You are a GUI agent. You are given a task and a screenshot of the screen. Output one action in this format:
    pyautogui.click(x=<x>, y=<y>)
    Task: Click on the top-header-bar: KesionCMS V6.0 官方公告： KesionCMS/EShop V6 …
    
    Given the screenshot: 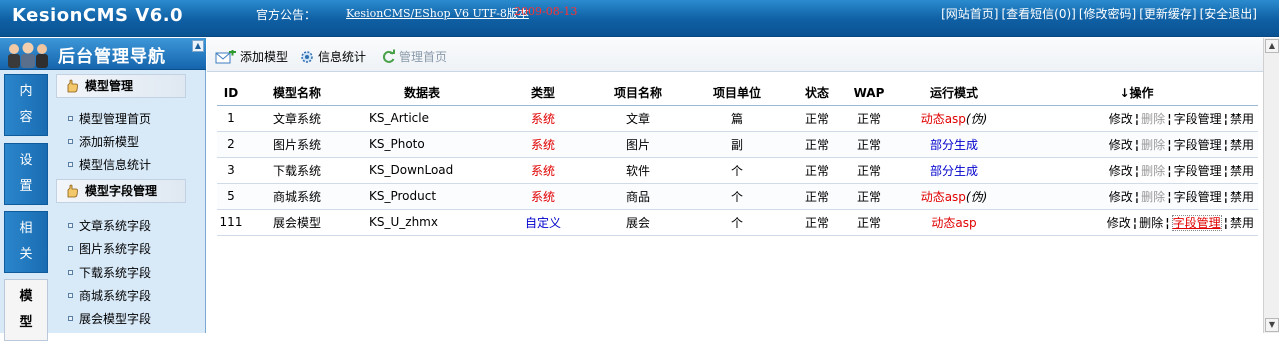 What is the action you would take?
    pyautogui.click(x=639, y=18)
    